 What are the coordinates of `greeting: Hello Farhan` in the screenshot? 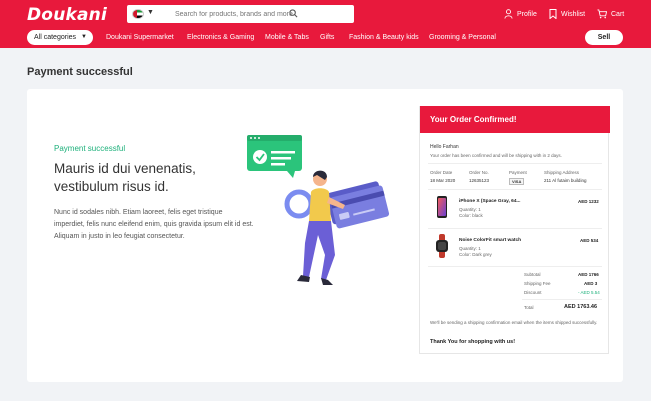 It's located at (444, 147).